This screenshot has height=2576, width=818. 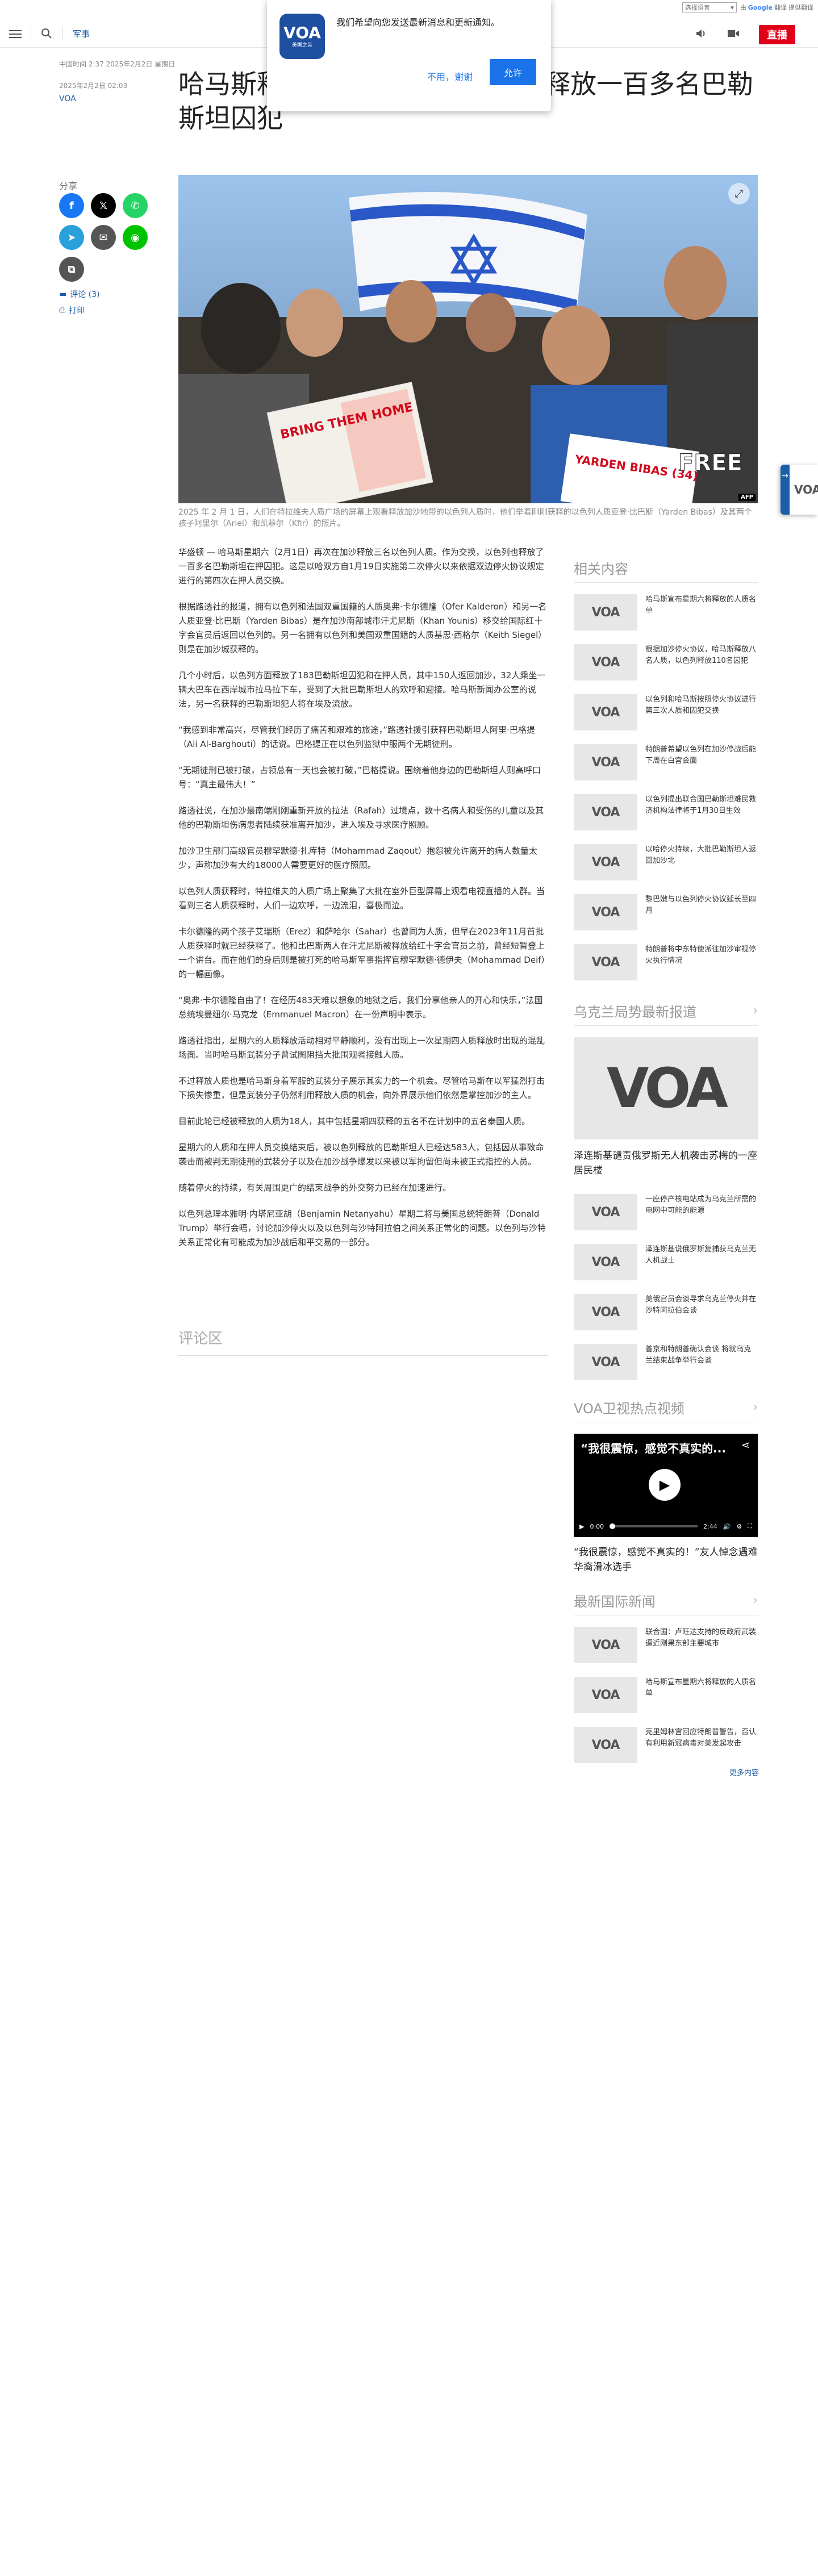 I want to click on article-paragraph: 随着停火的持续，有关周围更广的结束战争的外交努力已经在加速进行。, so click(x=315, y=1188).